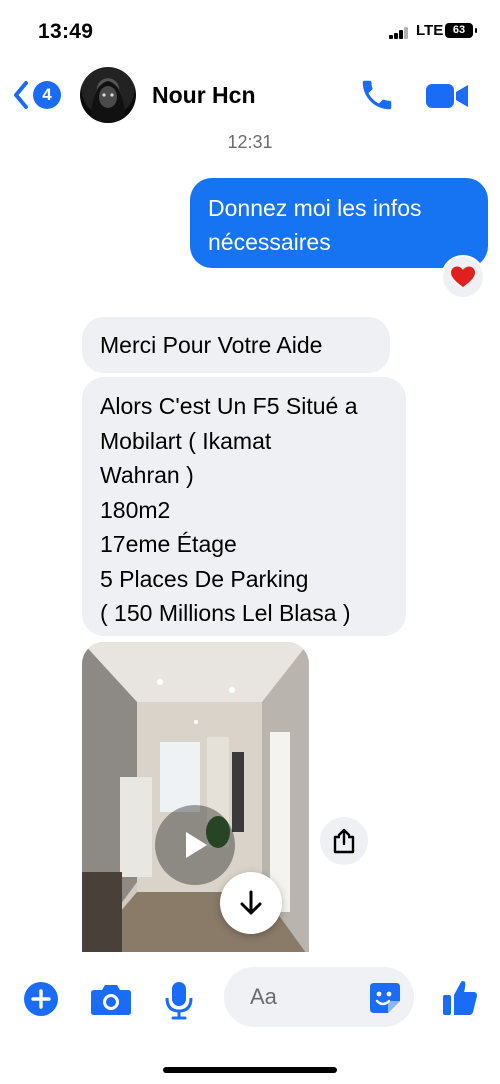 The height and width of the screenshot is (1084, 500). What do you see at coordinates (135, 509) in the screenshot?
I see `message-line: 180m2` at bounding box center [135, 509].